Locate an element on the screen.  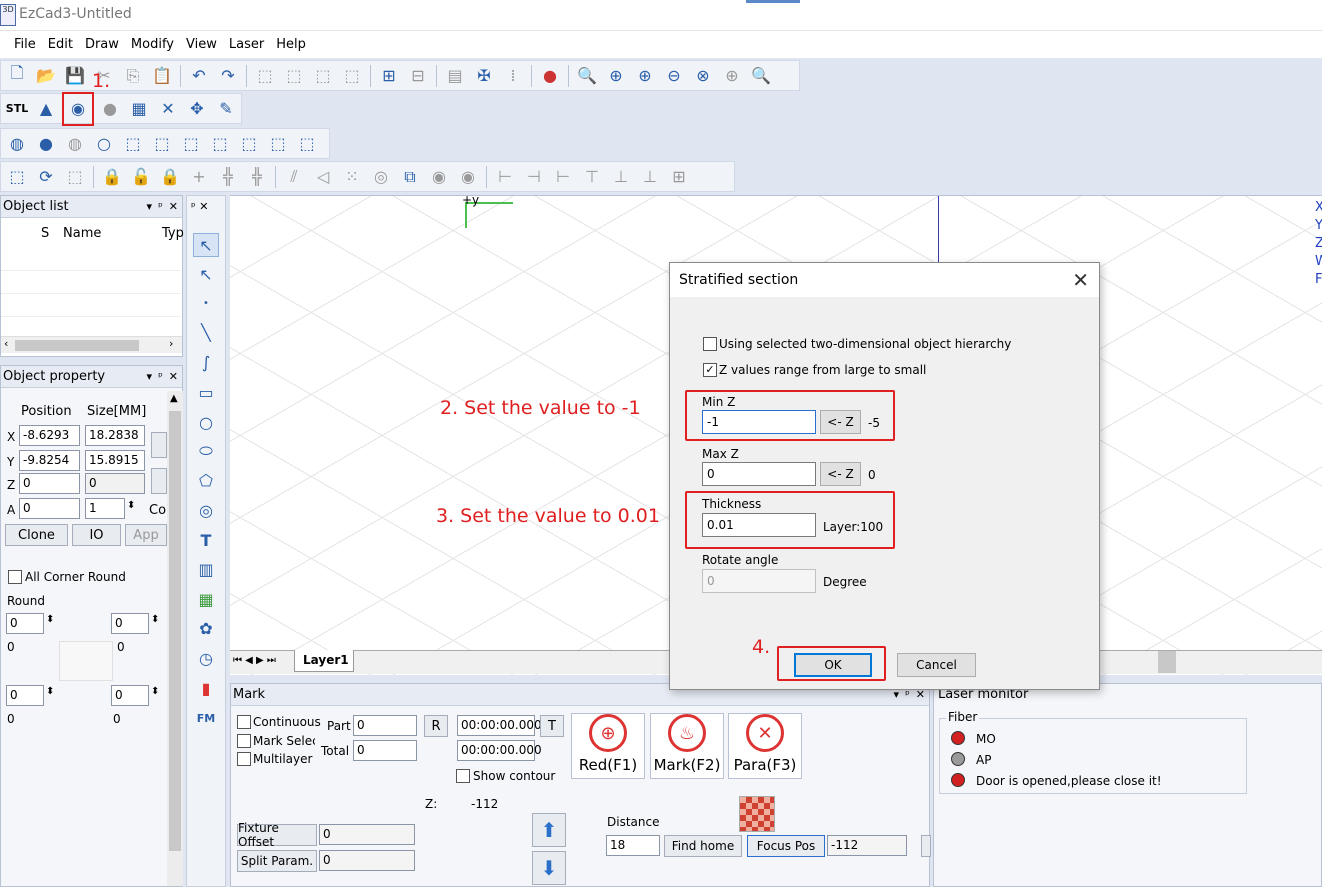
circle-icon: ○ is located at coordinates (104, 144).